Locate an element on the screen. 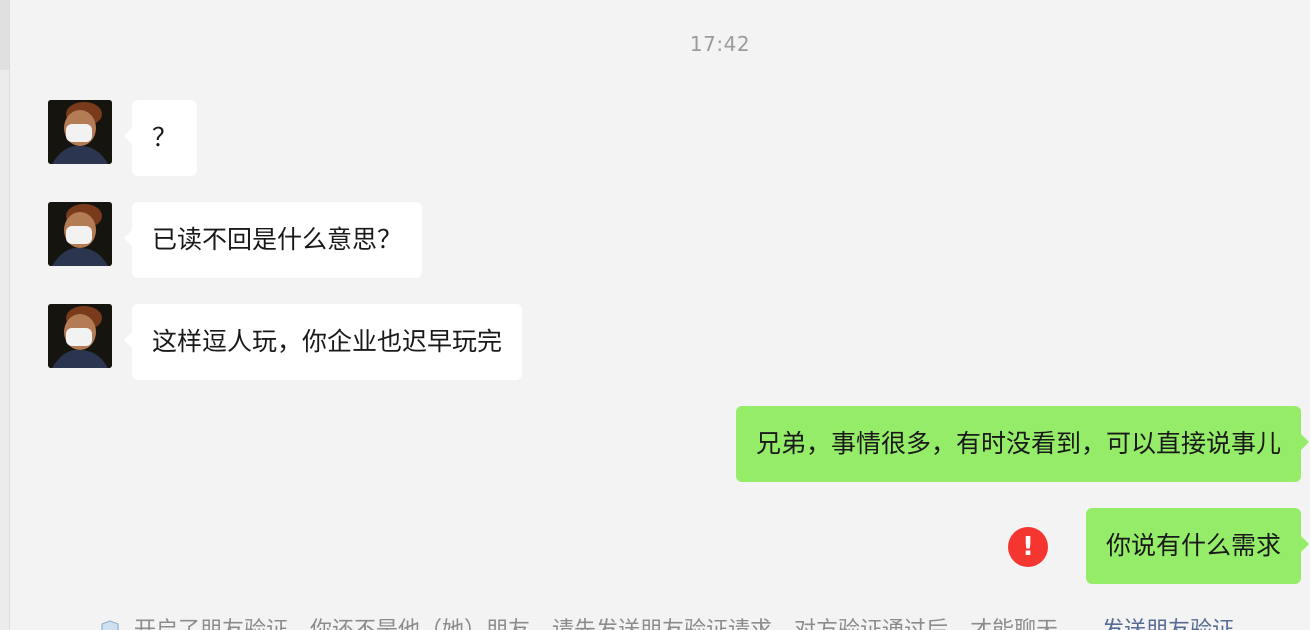 This screenshot has height=630, width=1310. send-verification-link: 发送朋友验证 is located at coordinates (1168, 624).